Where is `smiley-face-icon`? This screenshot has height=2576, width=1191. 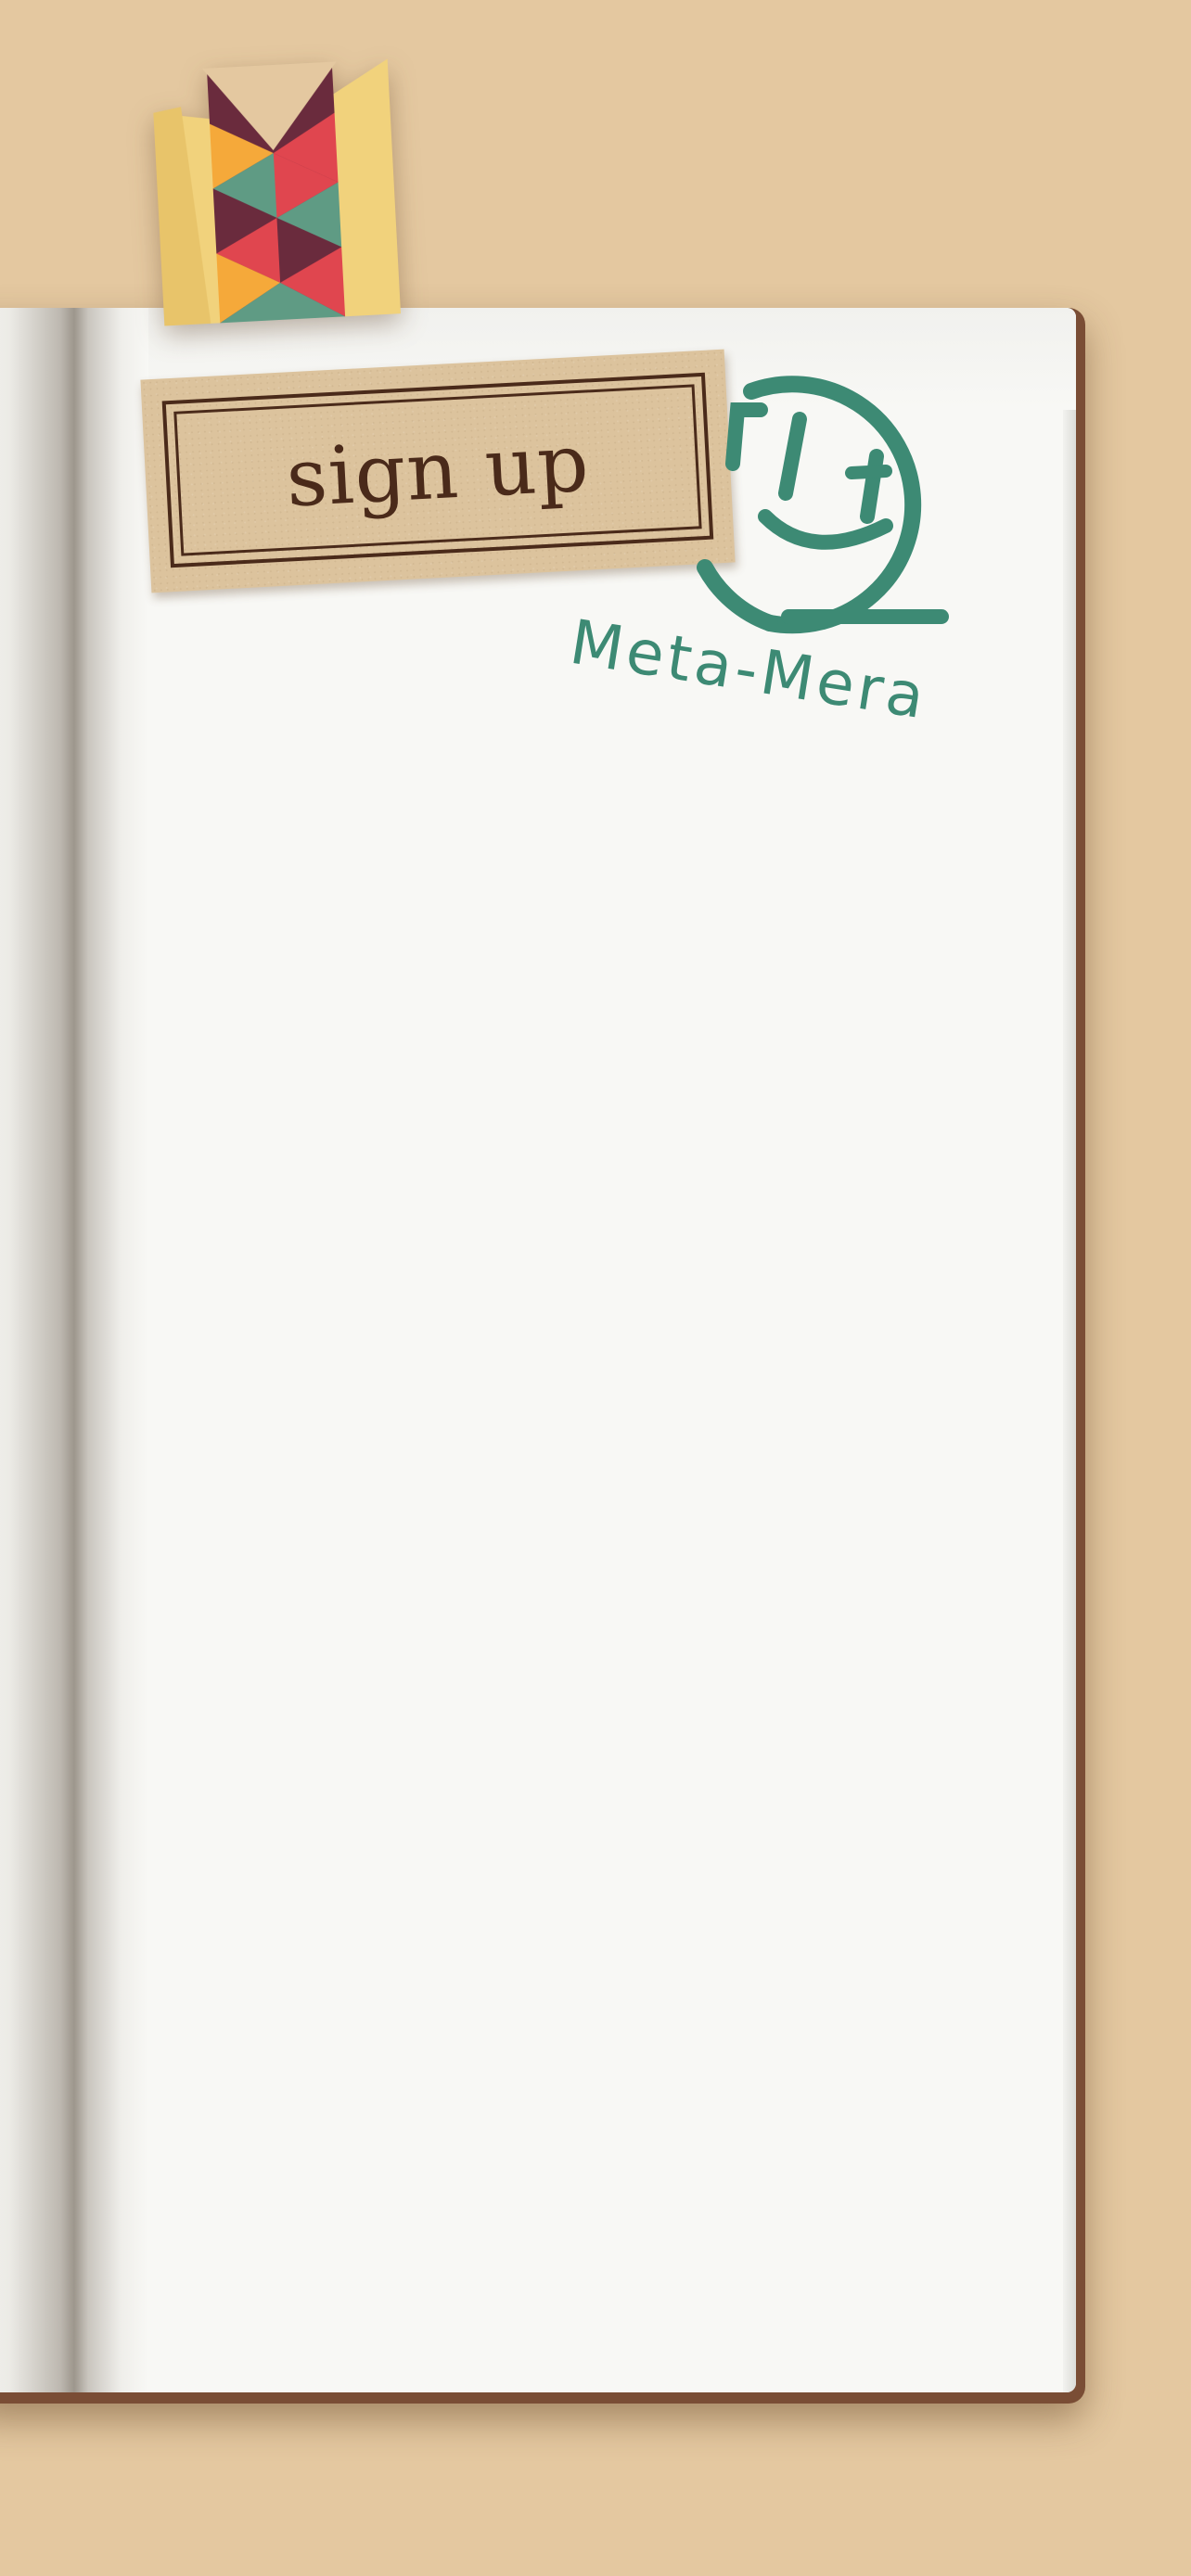
smiley-face-icon is located at coordinates (823, 505).